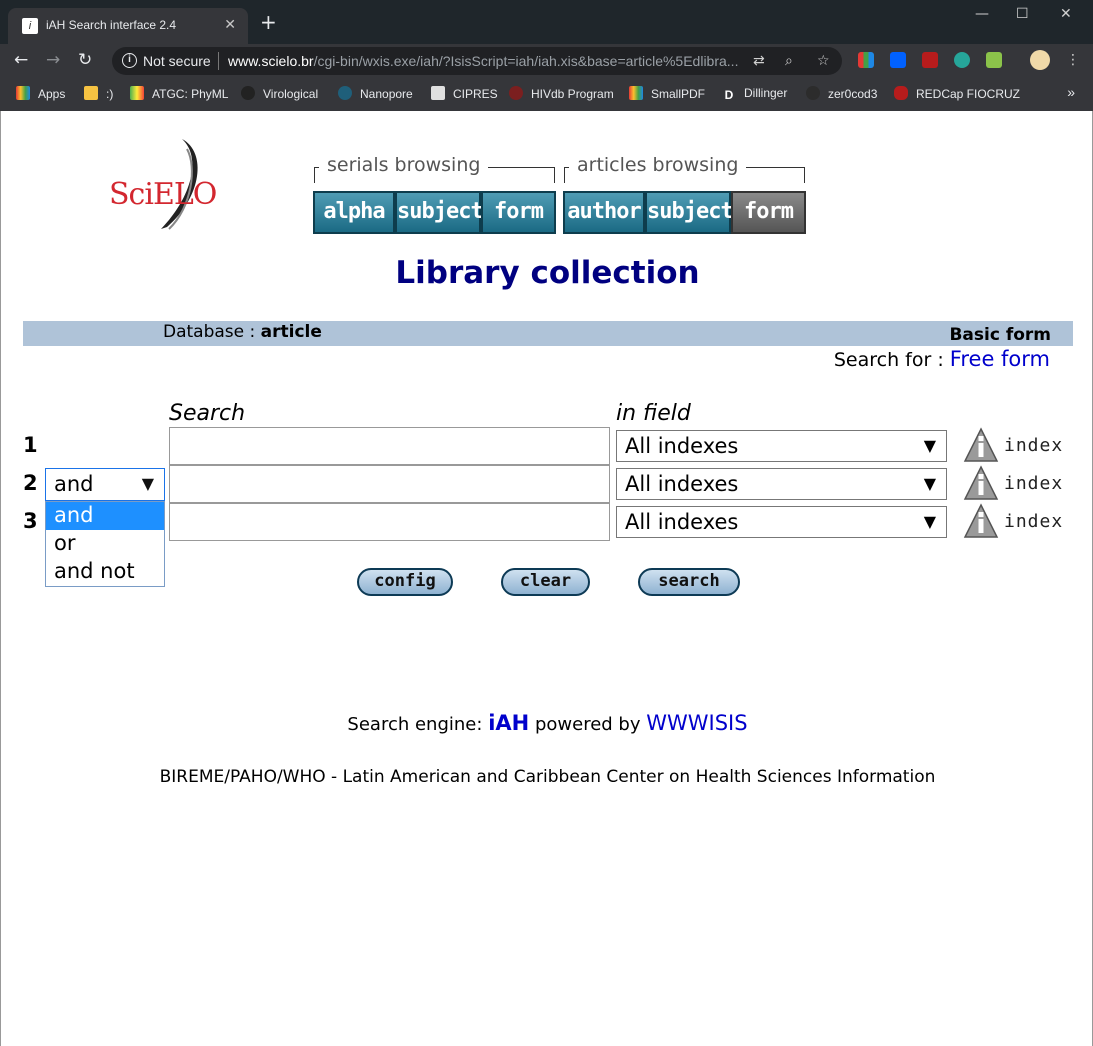 The image size is (1093, 1046). Describe the element at coordinates (105, 516) in the screenshot. I see `dropdown-option-and: and` at that location.